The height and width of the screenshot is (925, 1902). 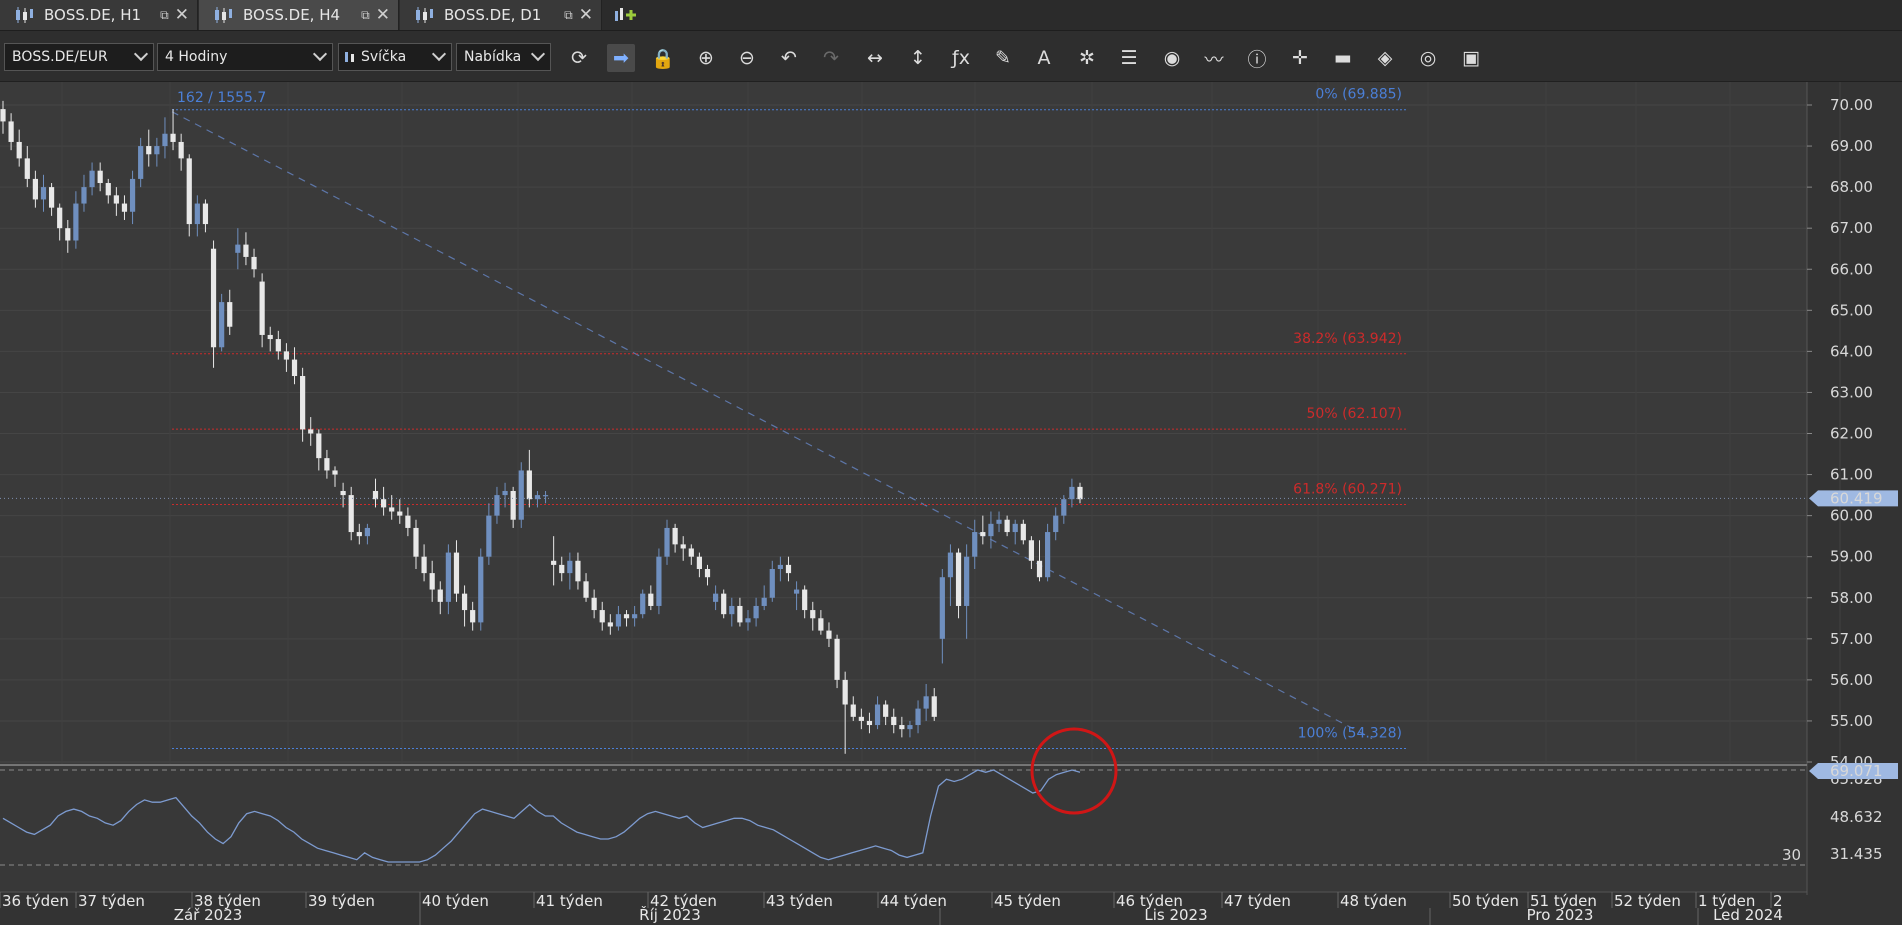 What do you see at coordinates (569, 901) in the screenshot?
I see `x-tick-label: 41 týden` at bounding box center [569, 901].